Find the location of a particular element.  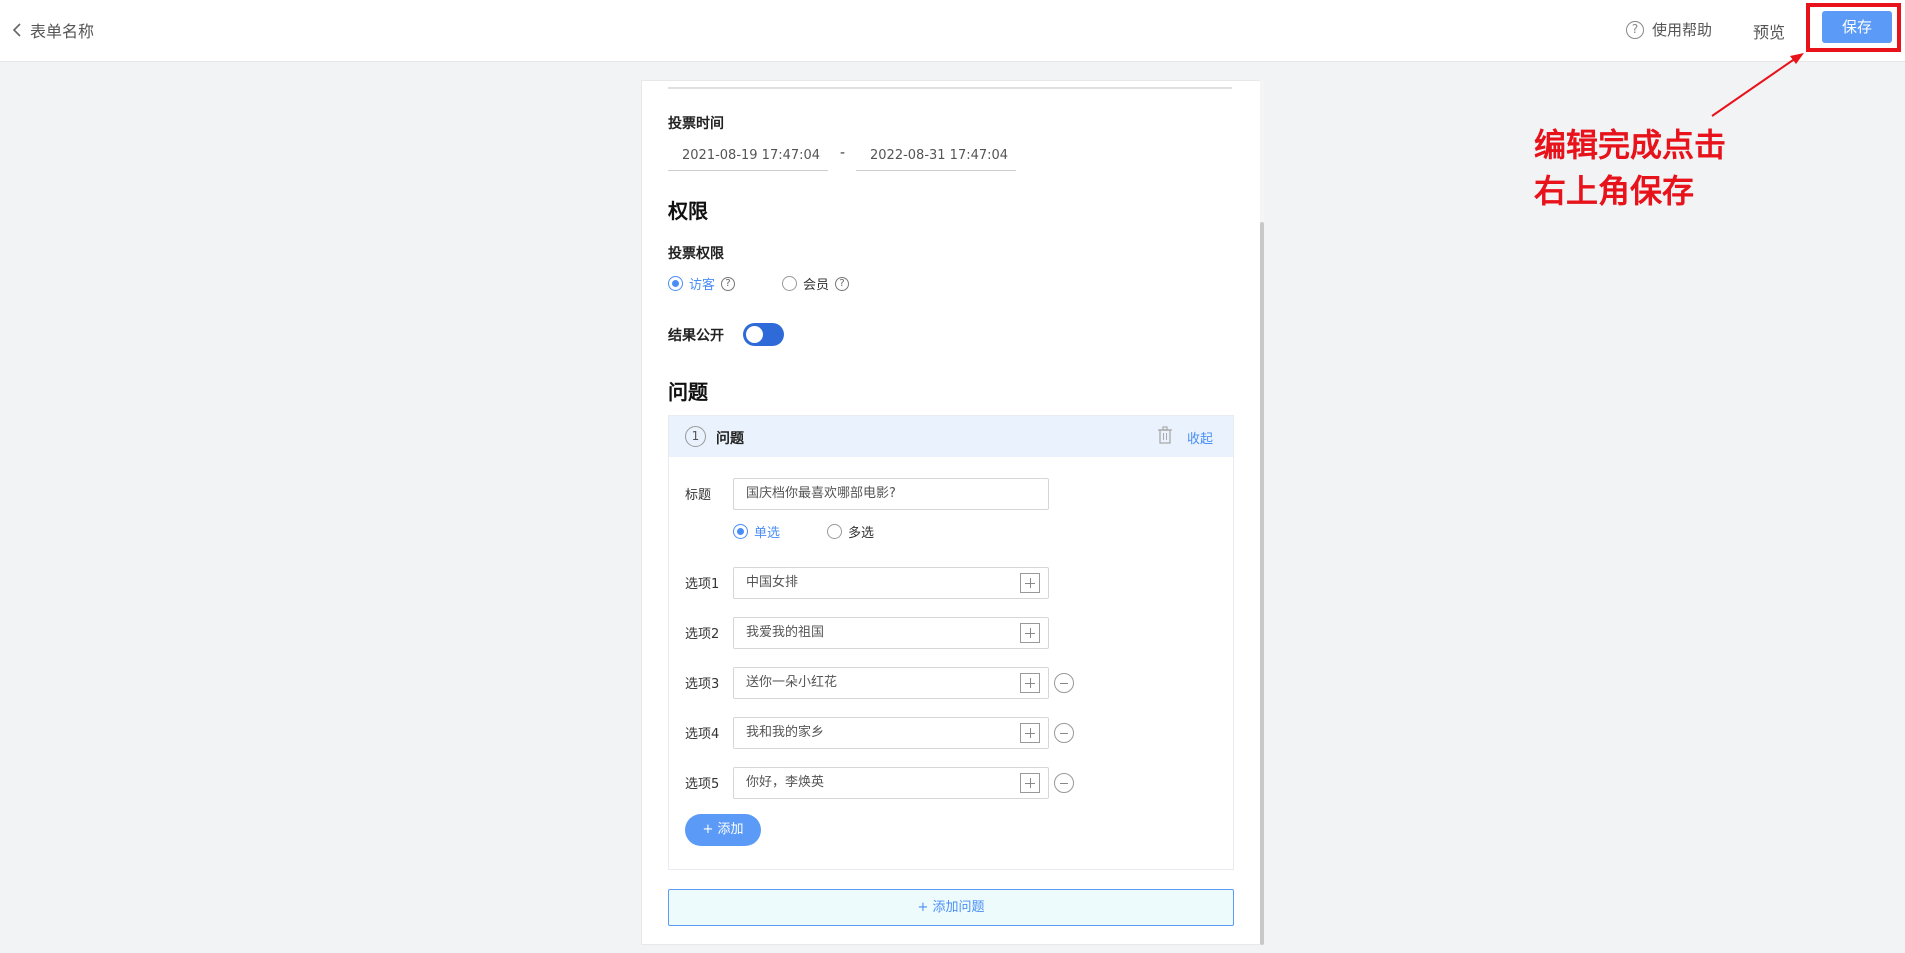

title-label: 标题 is located at coordinates (698, 495).